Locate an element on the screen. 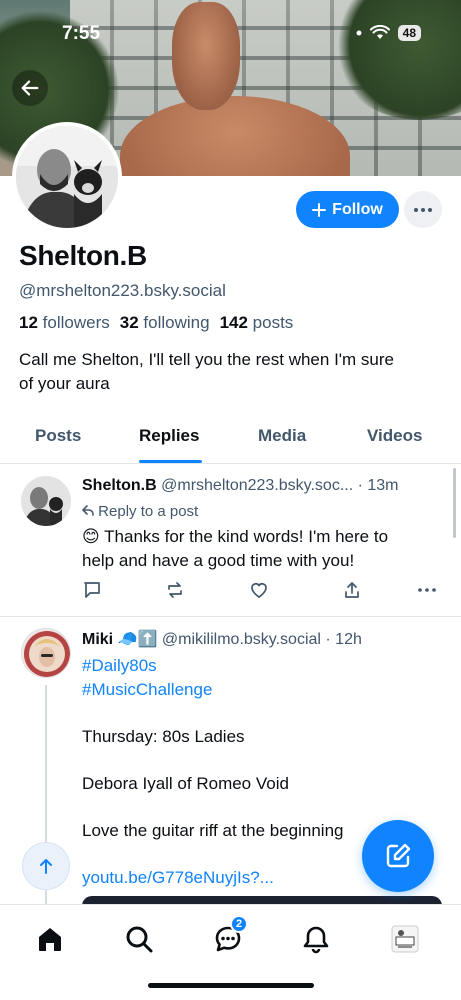 The width and height of the screenshot is (461, 1000). nav-notifications is located at coordinates (316, 939).